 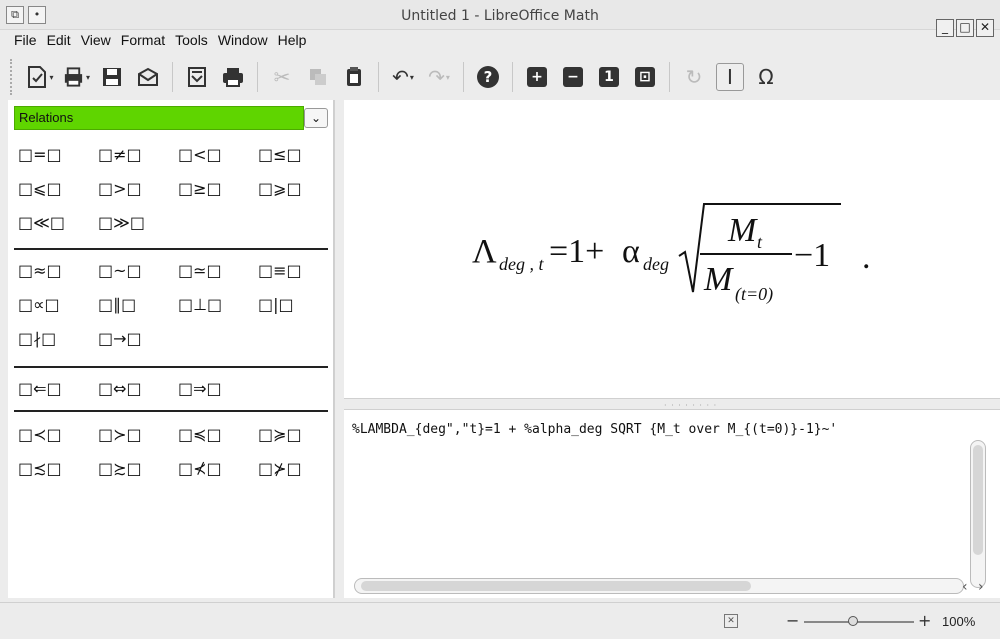 What do you see at coordinates (853, 621) in the screenshot?
I see `zoom-slider-handle` at bounding box center [853, 621].